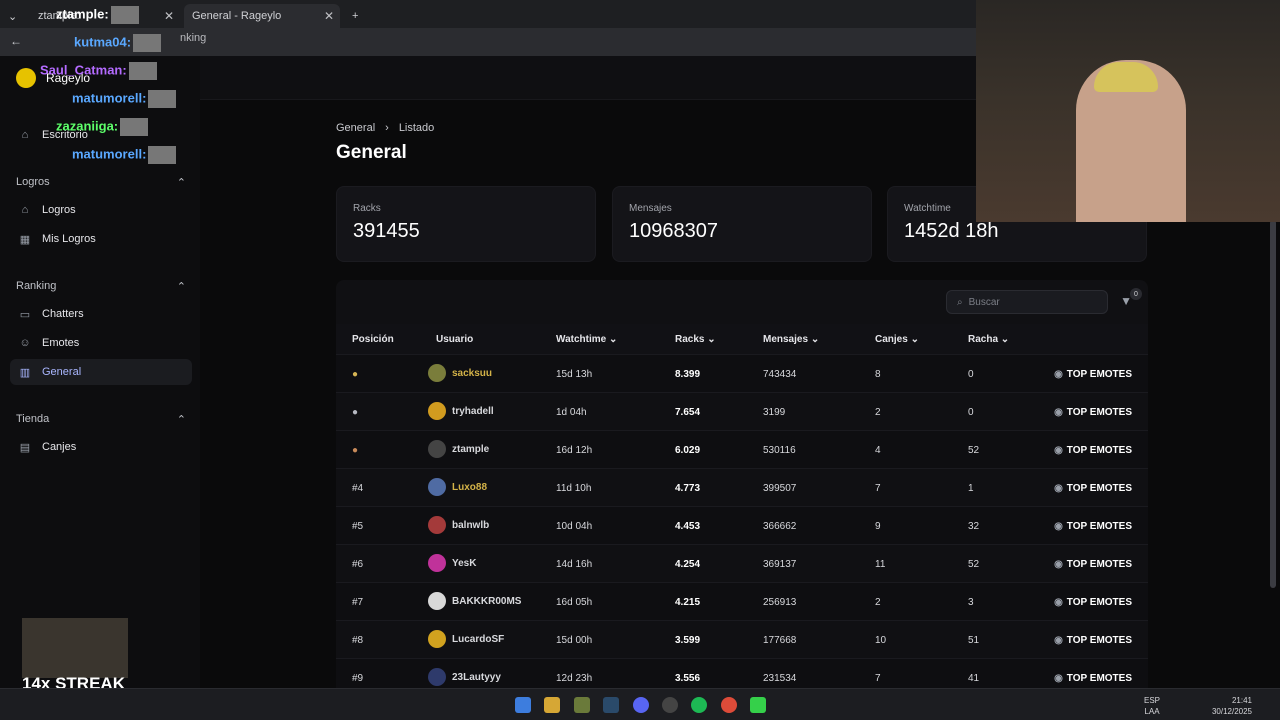 The height and width of the screenshot is (720, 1280). Describe the element at coordinates (102, 127) in the screenshot. I see `chat-message: zazaniiga:` at that location.